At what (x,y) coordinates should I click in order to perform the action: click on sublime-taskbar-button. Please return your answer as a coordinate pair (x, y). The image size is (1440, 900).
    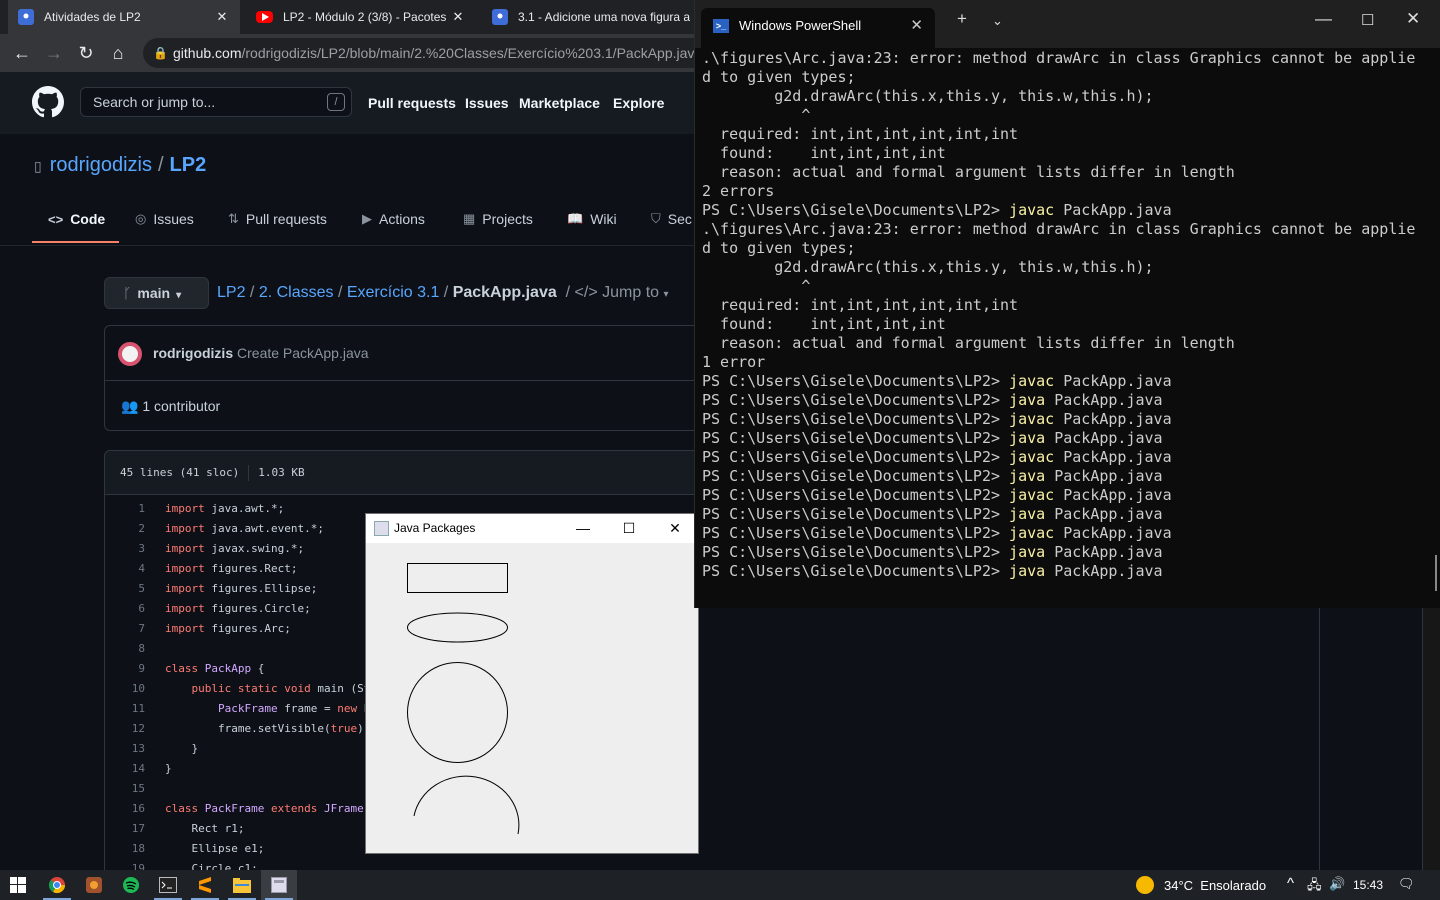
    Looking at the image, I should click on (205, 885).